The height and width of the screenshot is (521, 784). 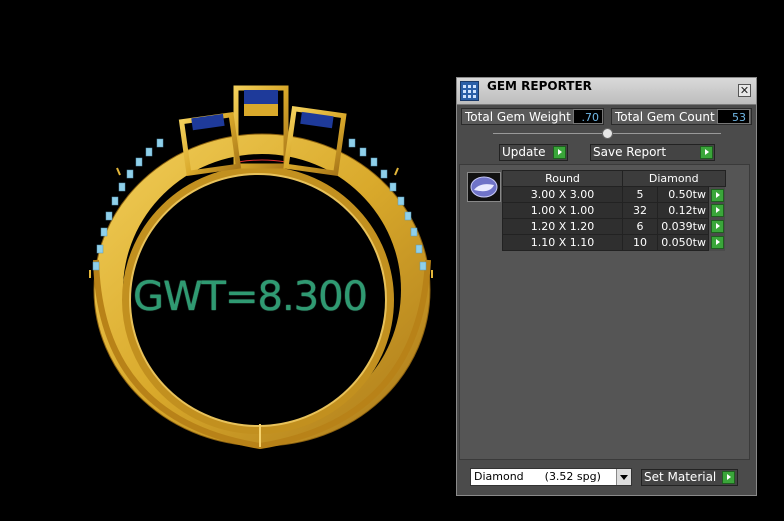 I want to click on gem-size: 1.10 X 1.10, so click(x=562, y=242).